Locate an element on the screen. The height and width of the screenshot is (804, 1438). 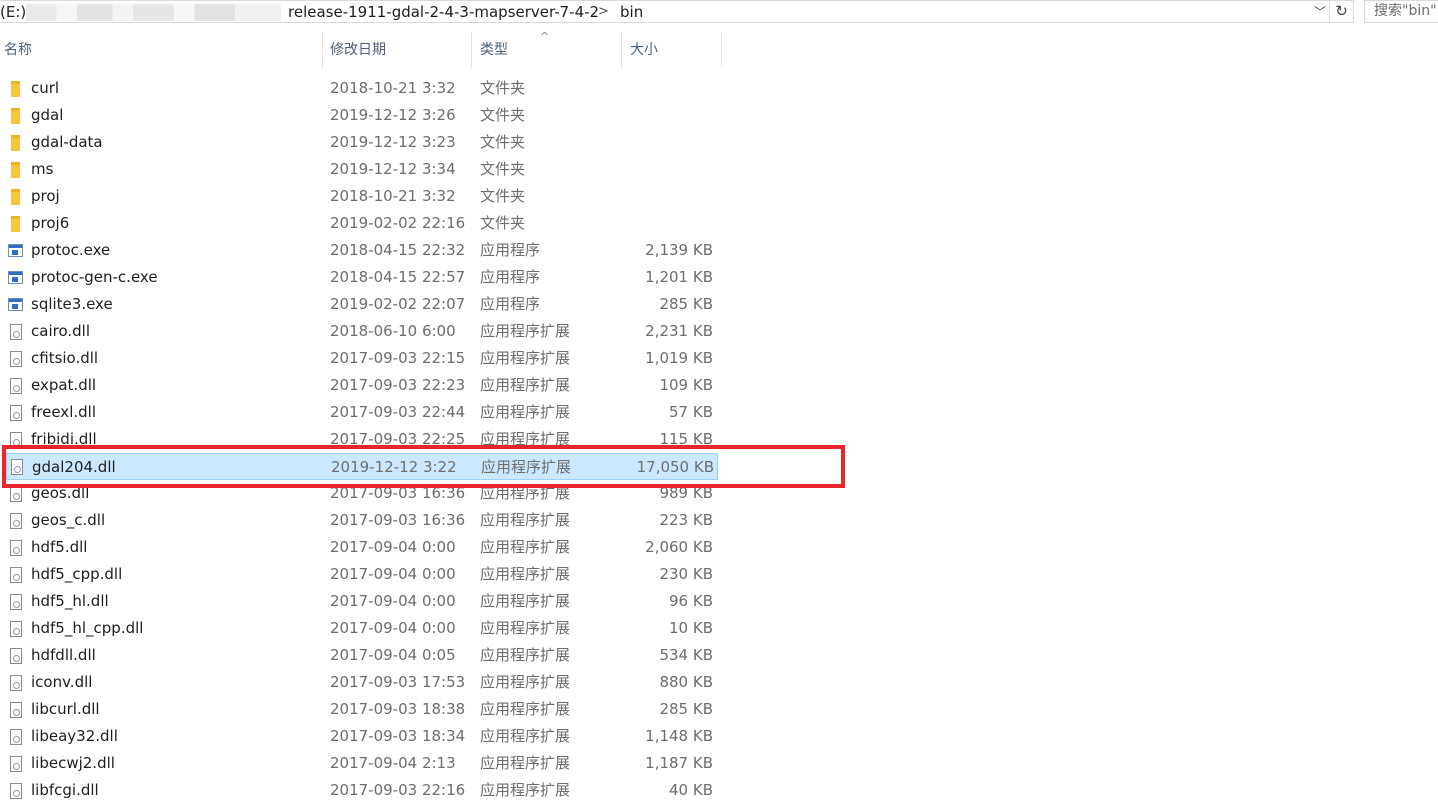
breadcrumb-drive: (E:) is located at coordinates (13, 11).